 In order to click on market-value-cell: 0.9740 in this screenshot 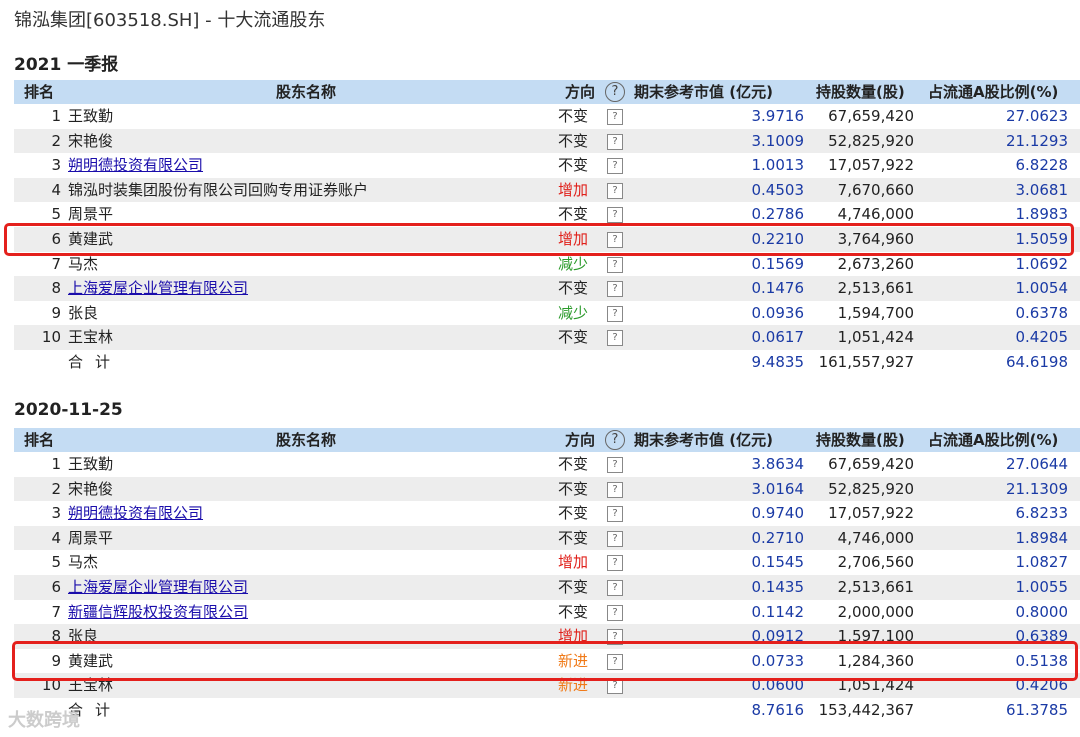, I will do `click(778, 513)`.